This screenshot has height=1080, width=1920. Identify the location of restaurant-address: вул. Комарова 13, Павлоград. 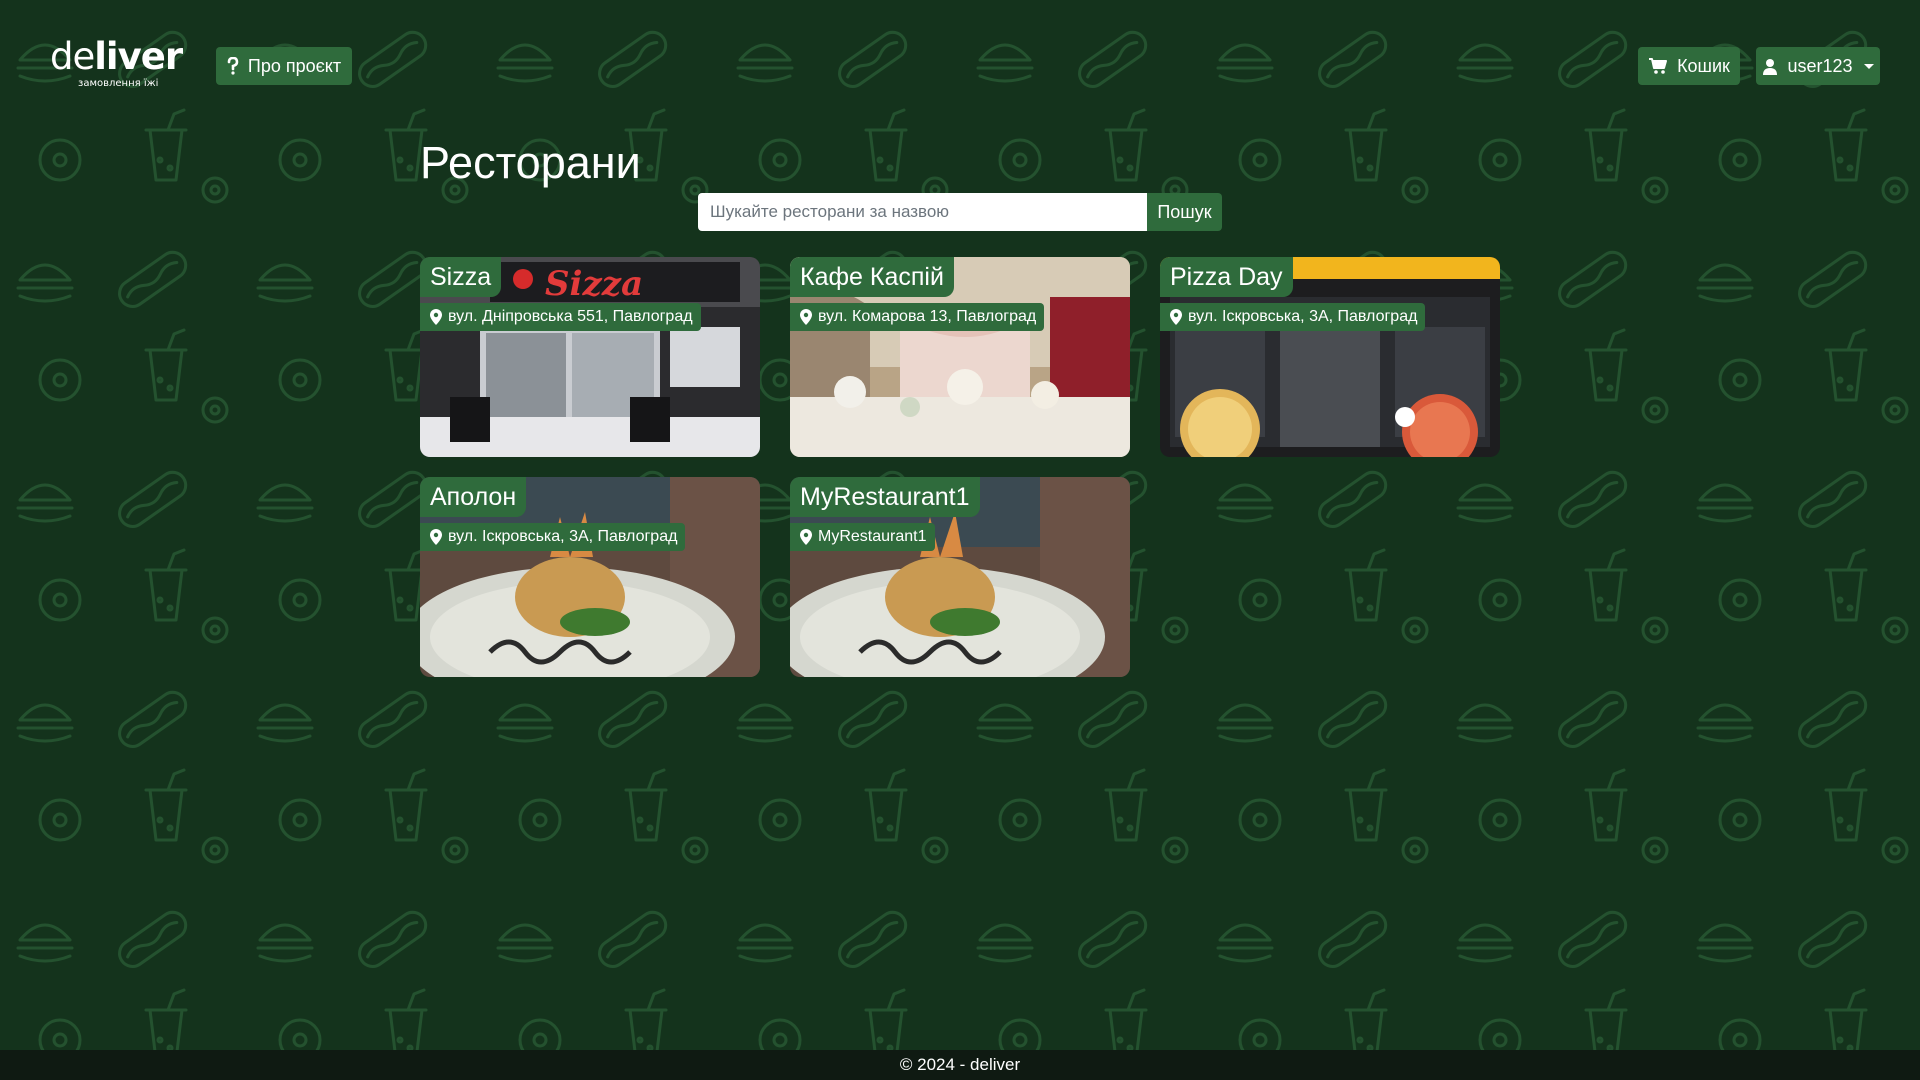
(917, 317).